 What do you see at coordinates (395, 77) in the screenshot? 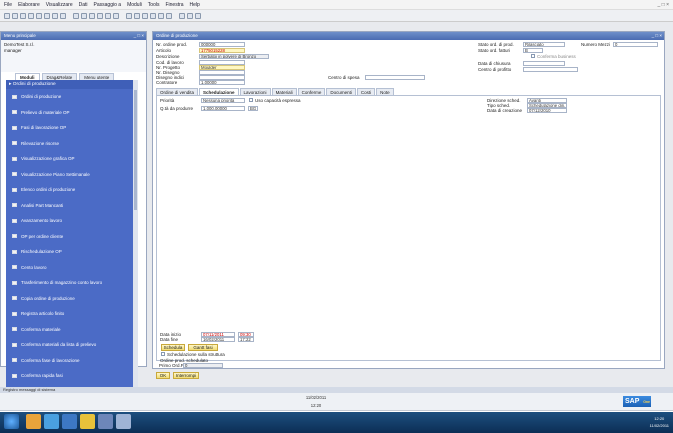
I see `cost-center-field` at bounding box center [395, 77].